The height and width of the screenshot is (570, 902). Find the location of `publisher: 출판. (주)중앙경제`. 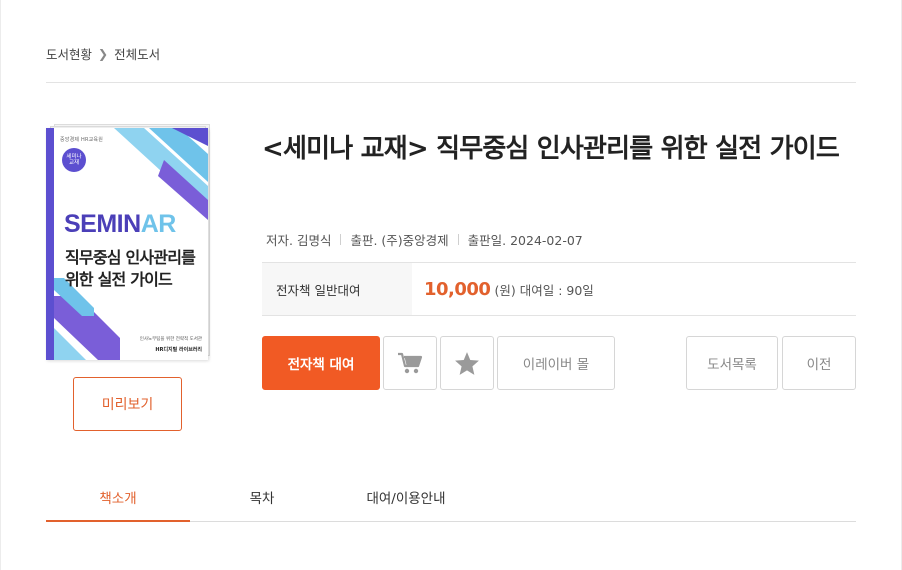

publisher: 출판. (주)중앙경제 is located at coordinates (399, 240).